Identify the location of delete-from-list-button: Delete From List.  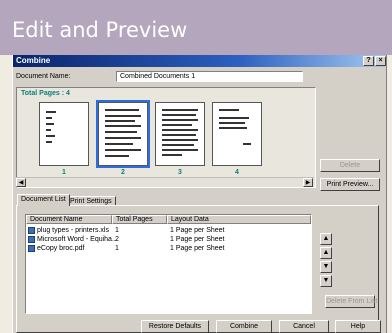
(351, 301).